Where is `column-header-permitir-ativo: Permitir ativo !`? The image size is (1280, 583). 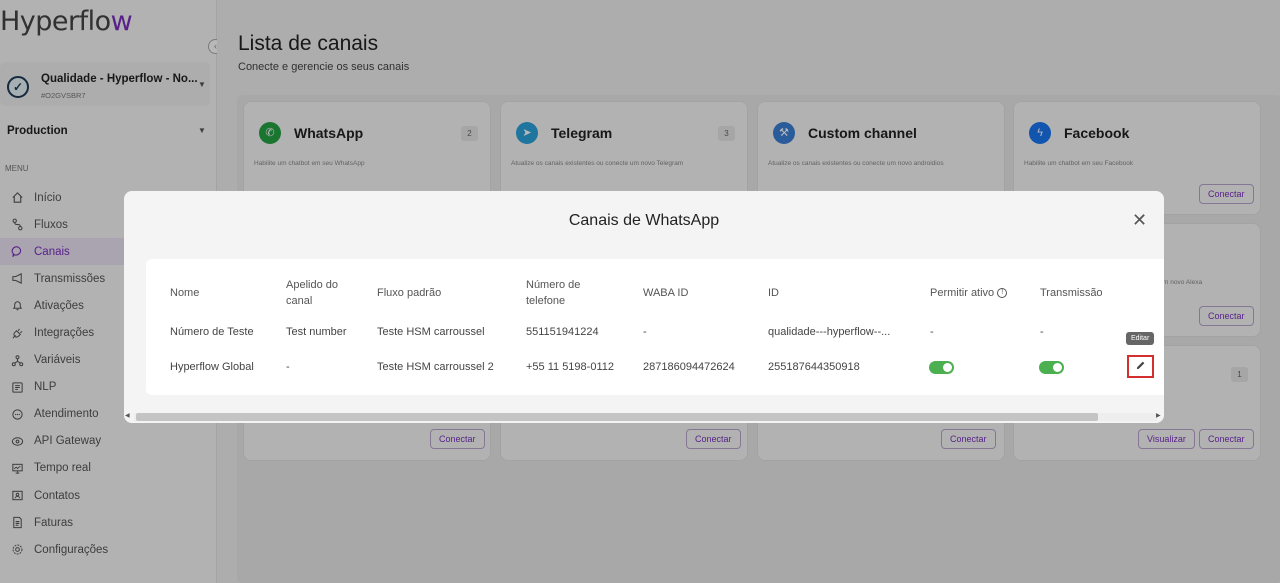
column-header-permitir-ativo: Permitir ativo ! is located at coordinates (969, 293).